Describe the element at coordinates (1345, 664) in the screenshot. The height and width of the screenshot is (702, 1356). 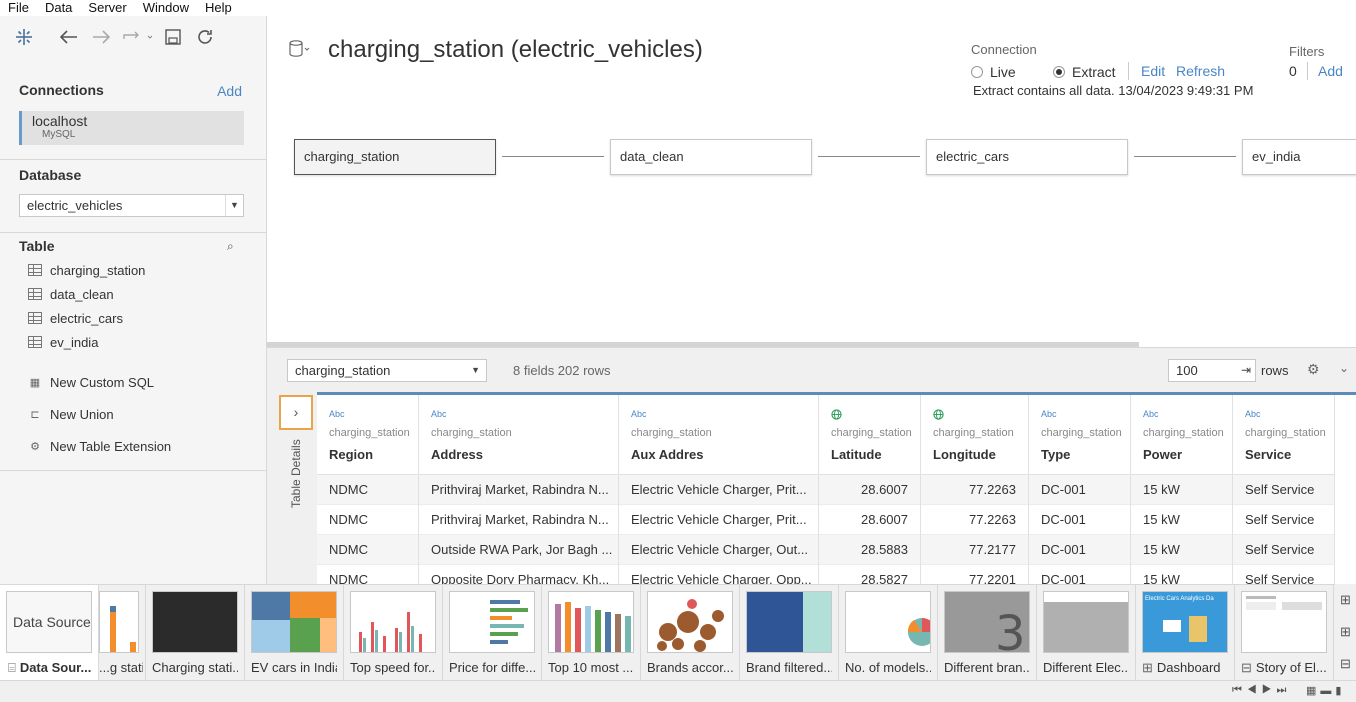
I see `new-story-icon: ⊟` at that location.